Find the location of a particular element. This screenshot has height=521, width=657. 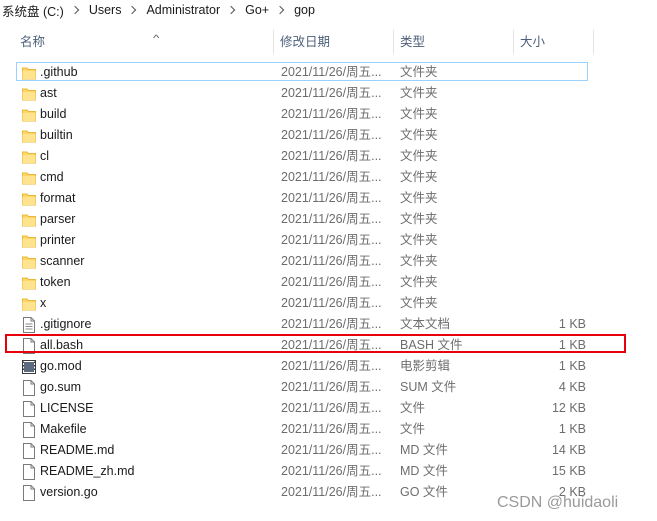

text-file-icon is located at coordinates (29, 325).